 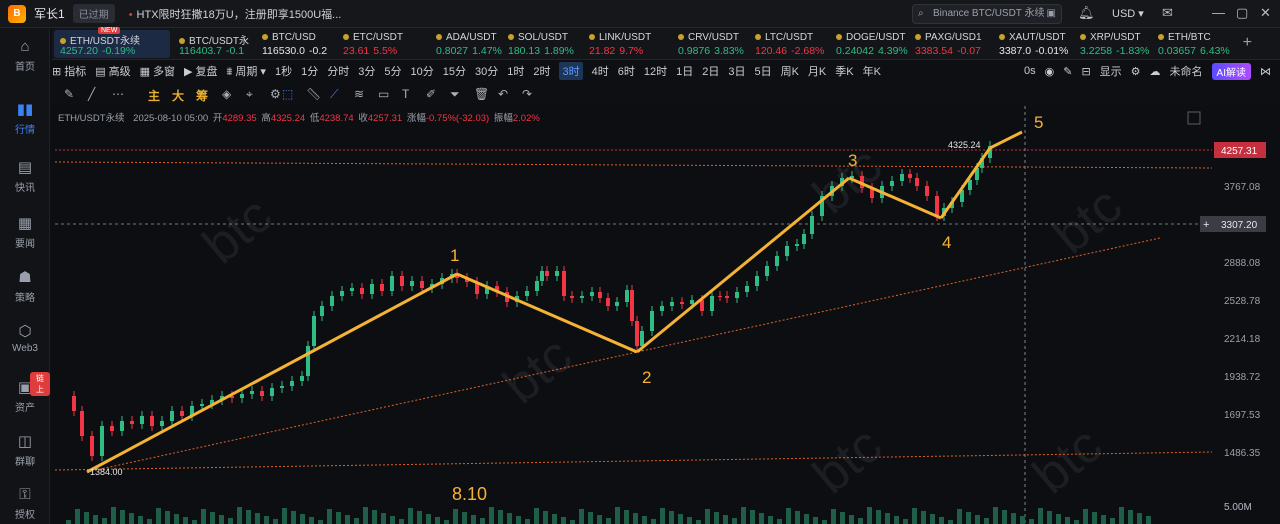 What do you see at coordinates (455, 94) in the screenshot?
I see `filter-icon: ⏷` at bounding box center [455, 94].